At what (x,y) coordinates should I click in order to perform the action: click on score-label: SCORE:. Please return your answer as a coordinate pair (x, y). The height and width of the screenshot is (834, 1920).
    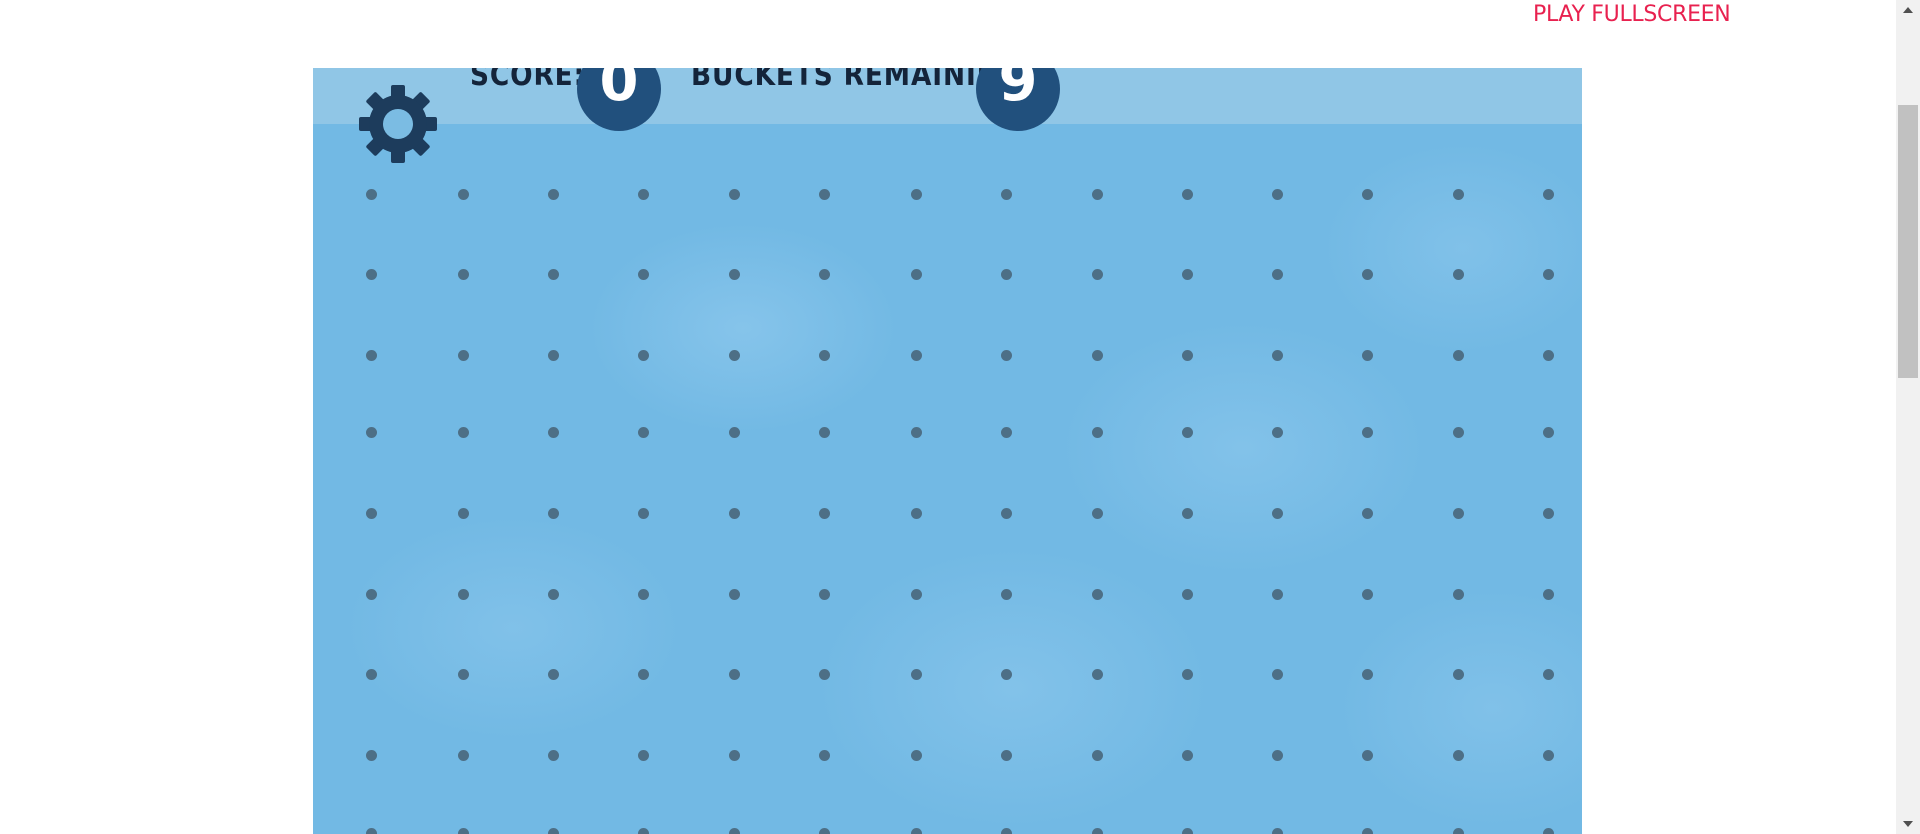
    Looking at the image, I should click on (528, 80).